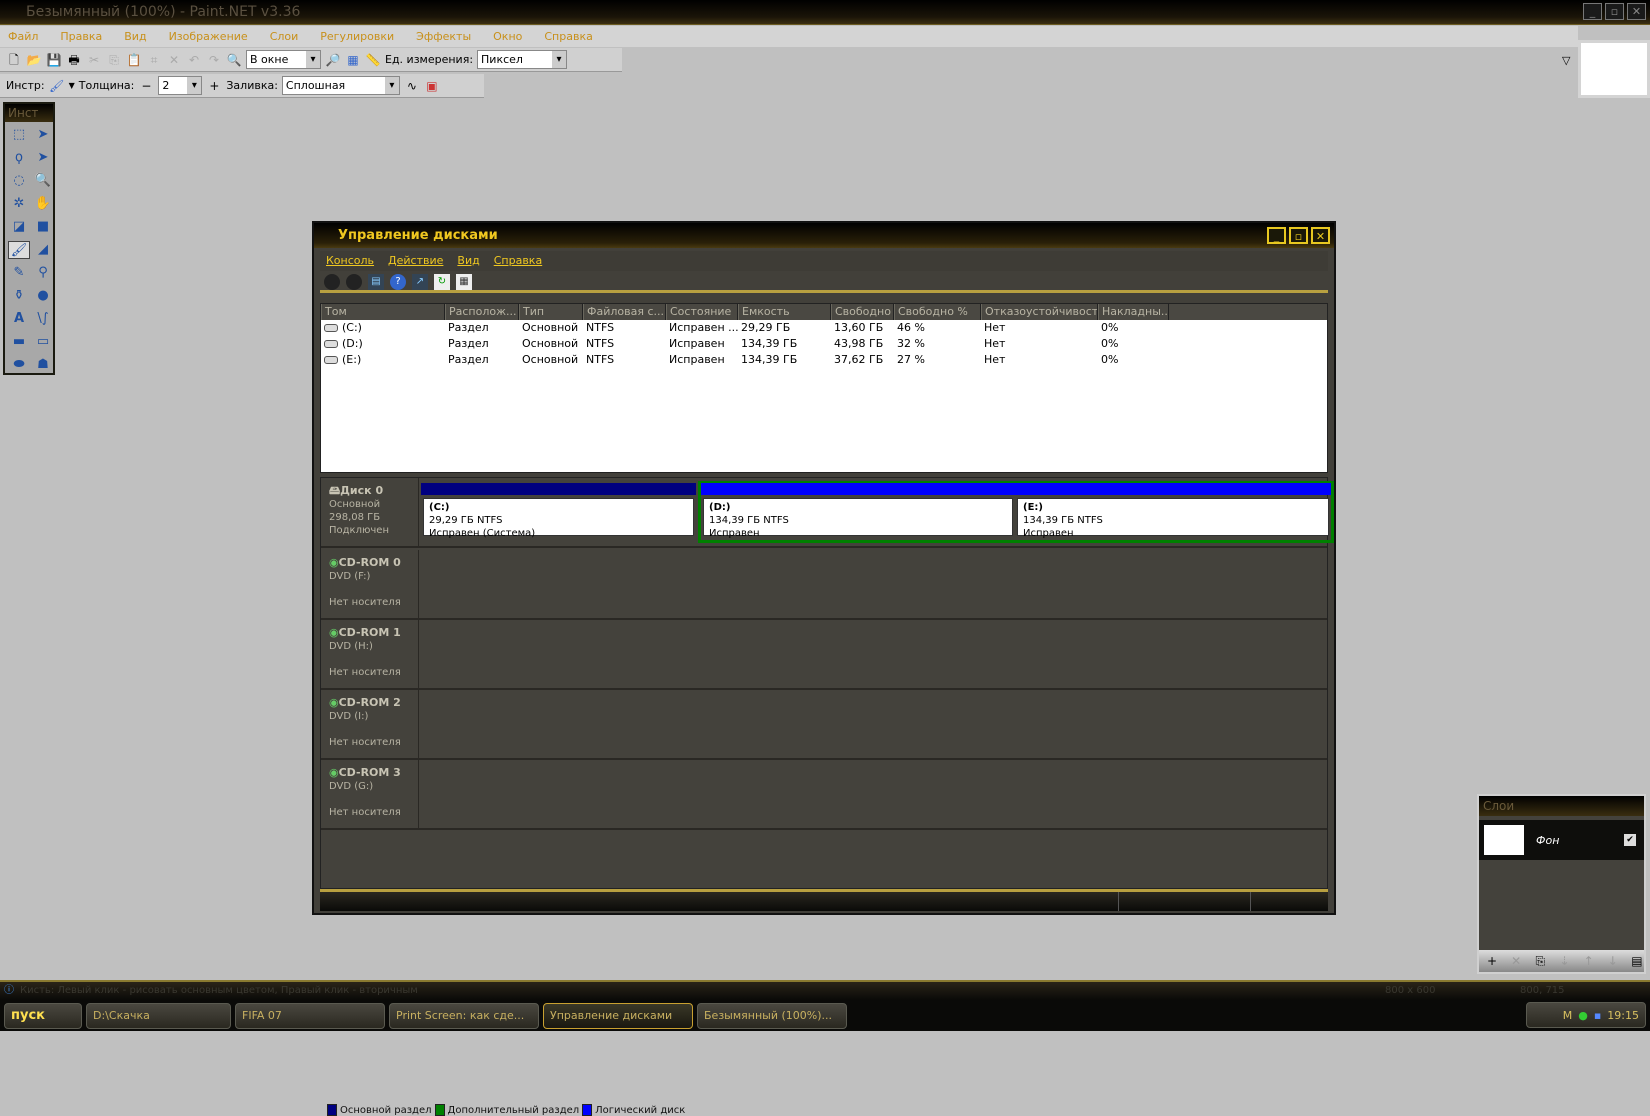 The image size is (1650, 1116). Describe the element at coordinates (283, 59) in the screenshot. I see `zoom-select: В окне` at that location.